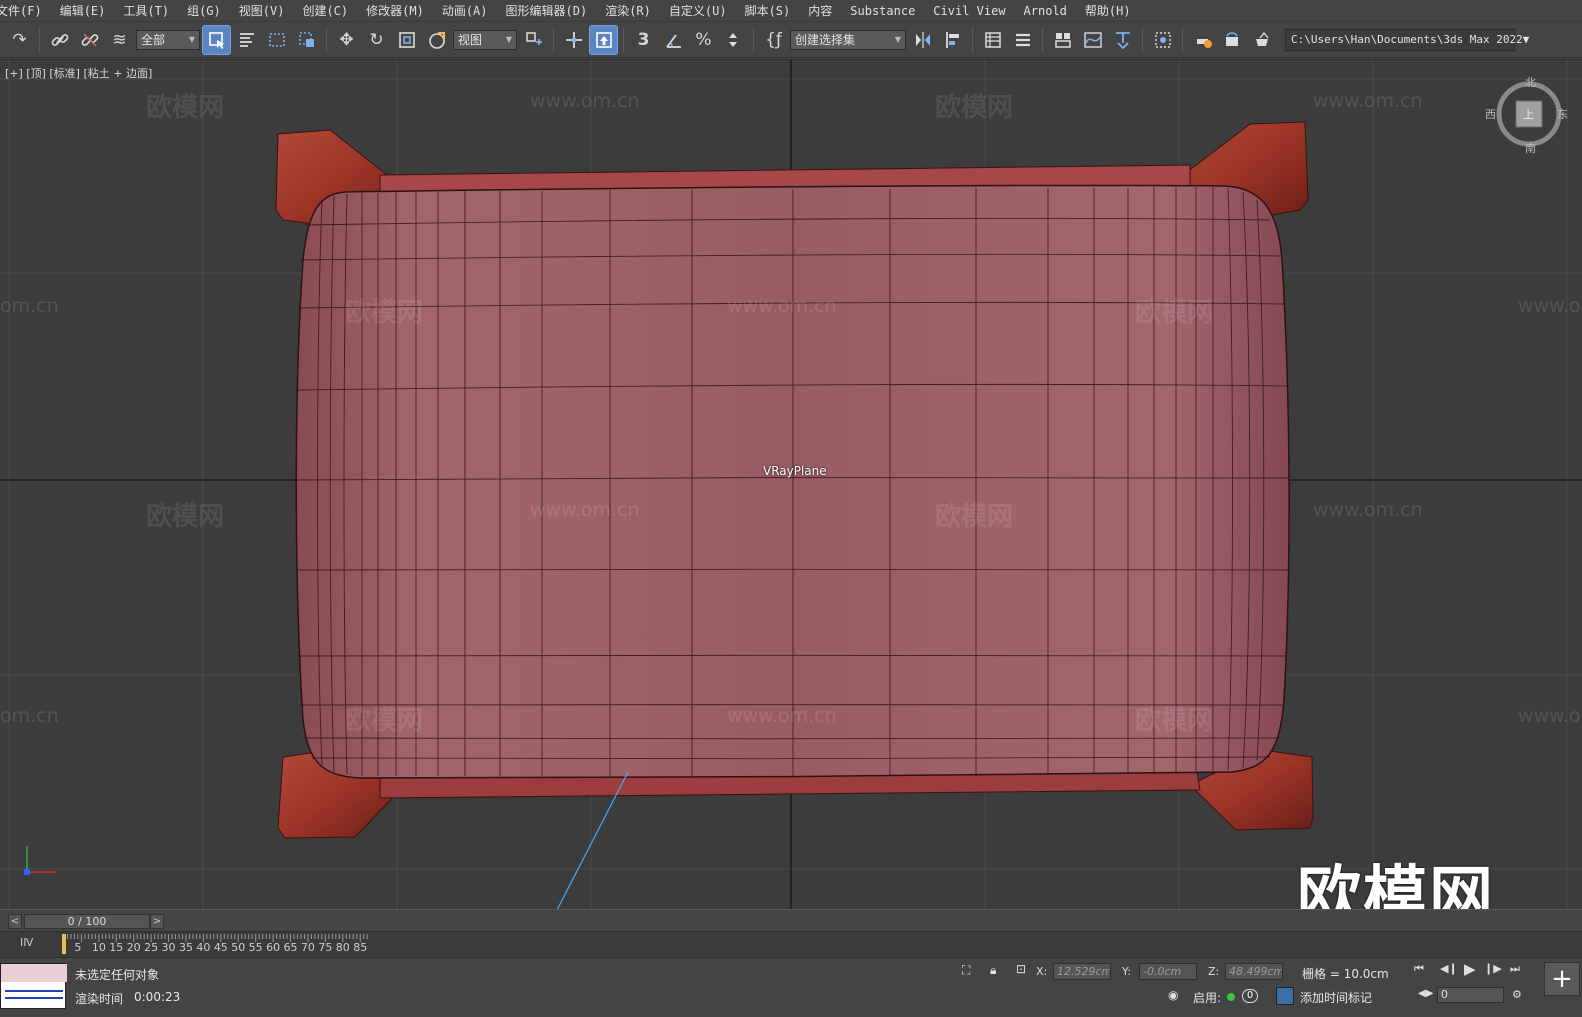 The height and width of the screenshot is (1017, 1582). What do you see at coordinates (64, 944) in the screenshot?
I see `time-marker` at bounding box center [64, 944].